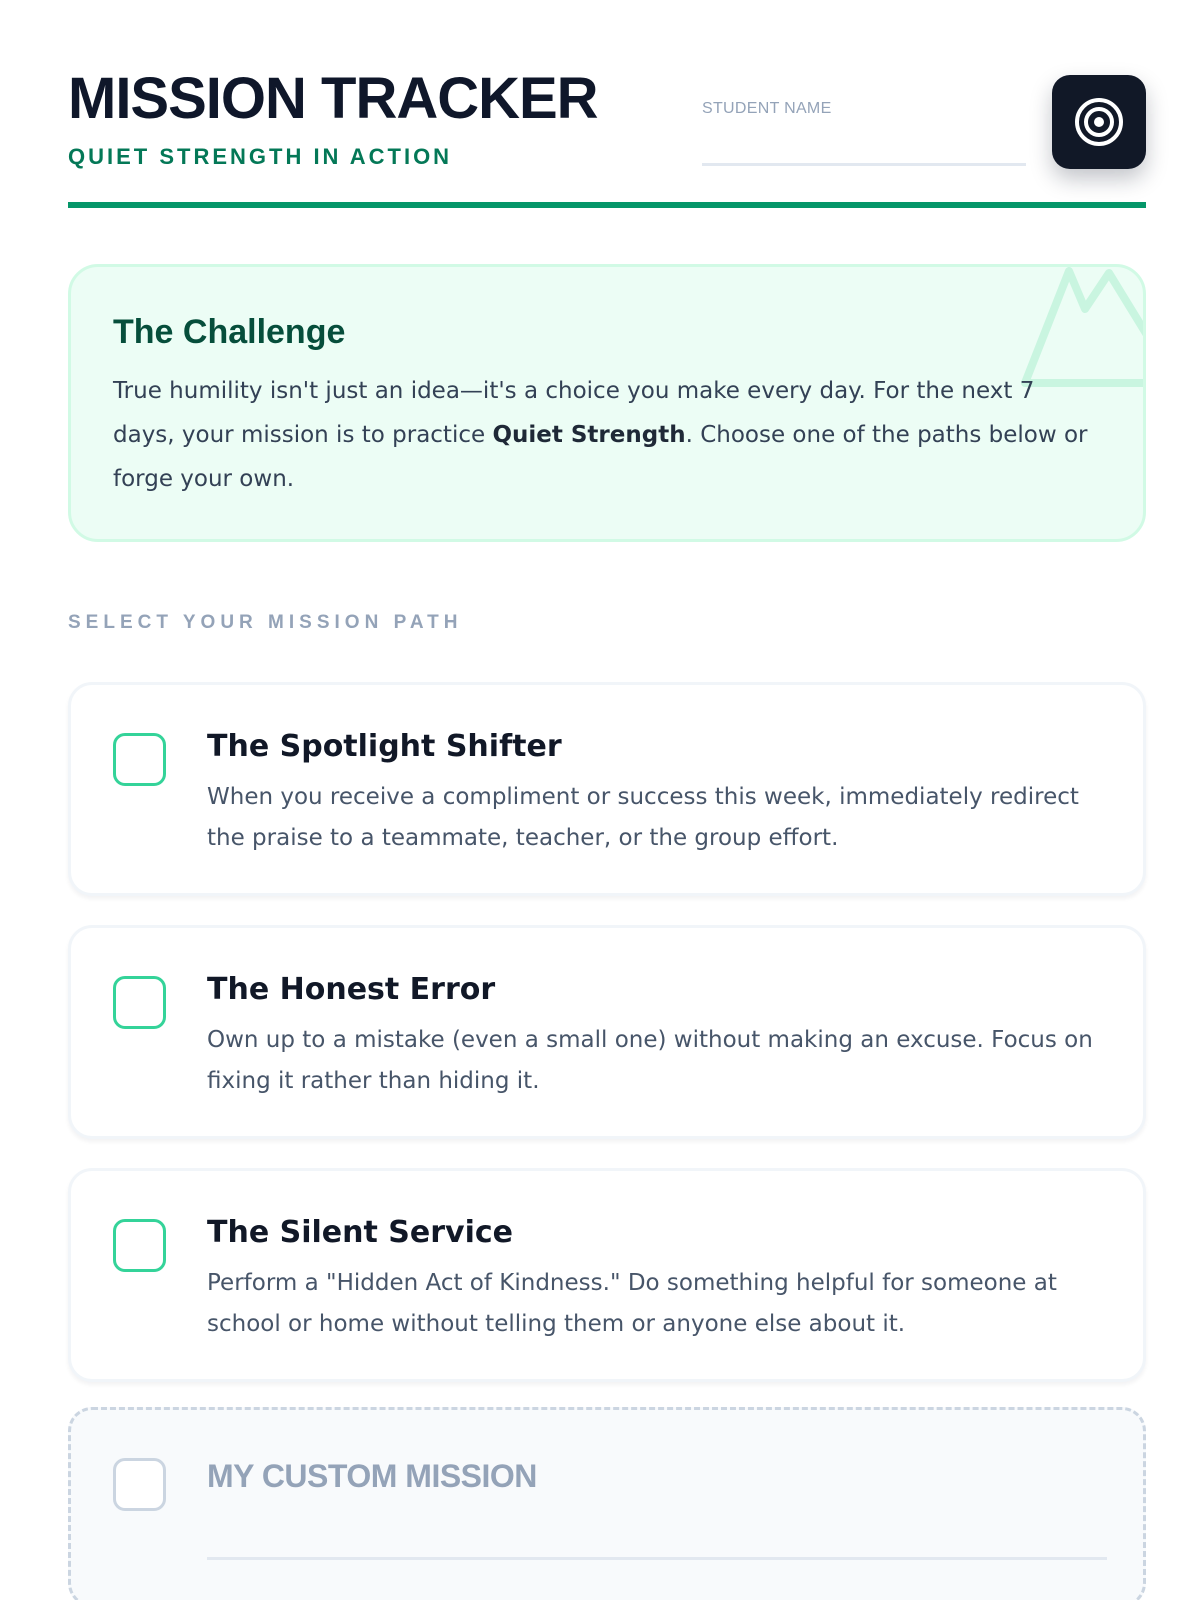  I want to click on student-name-label: STUDENT NAME, so click(767, 108).